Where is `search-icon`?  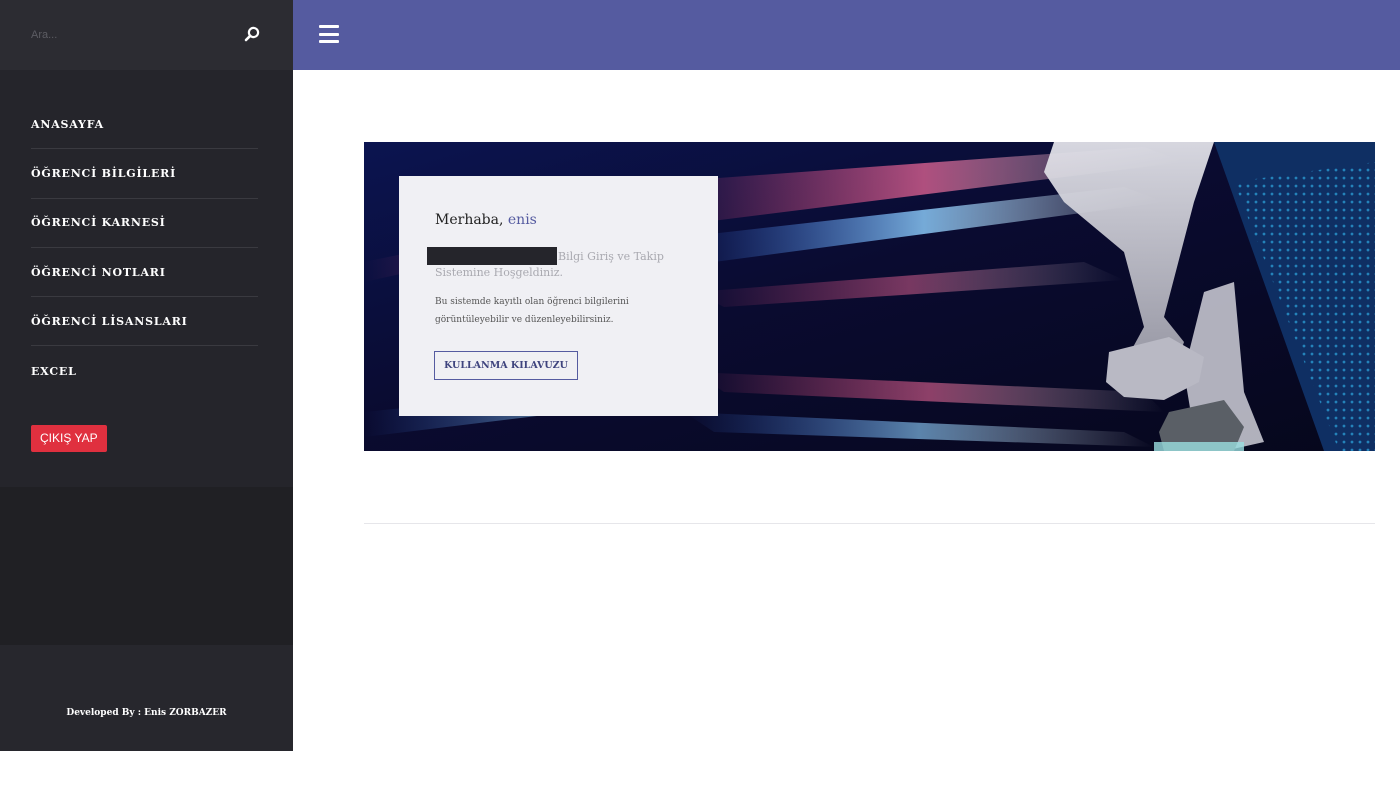
search-icon is located at coordinates (252, 34).